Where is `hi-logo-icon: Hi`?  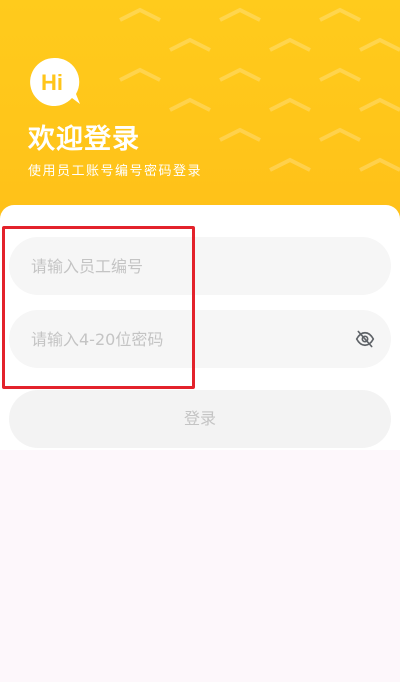 hi-logo-icon: Hi is located at coordinates (55, 81).